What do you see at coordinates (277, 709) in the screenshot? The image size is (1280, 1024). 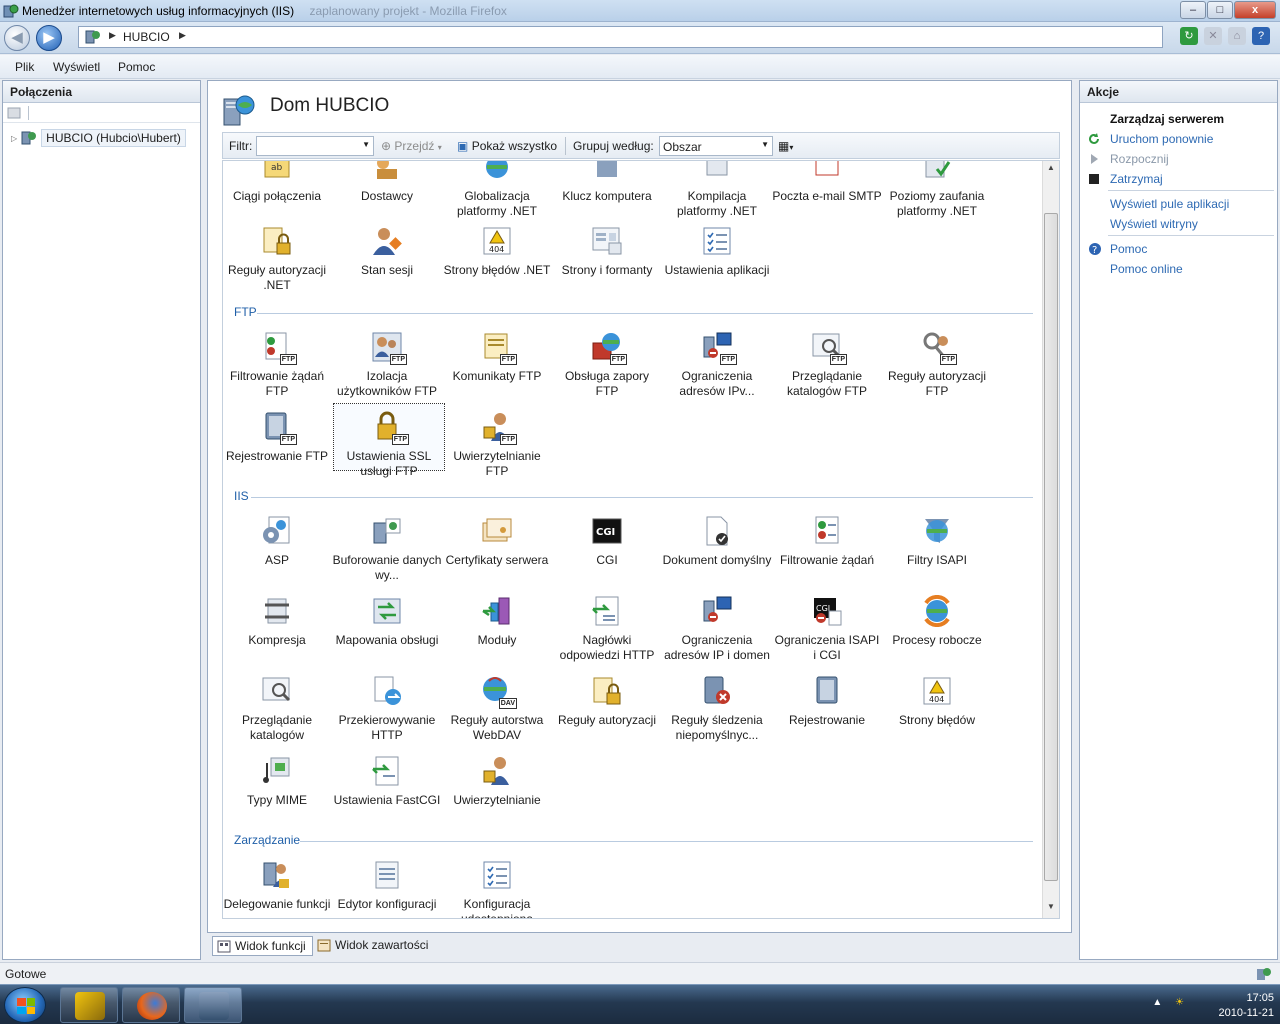 I see `feature-directory-browsing: Przeglądanie katalogów` at bounding box center [277, 709].